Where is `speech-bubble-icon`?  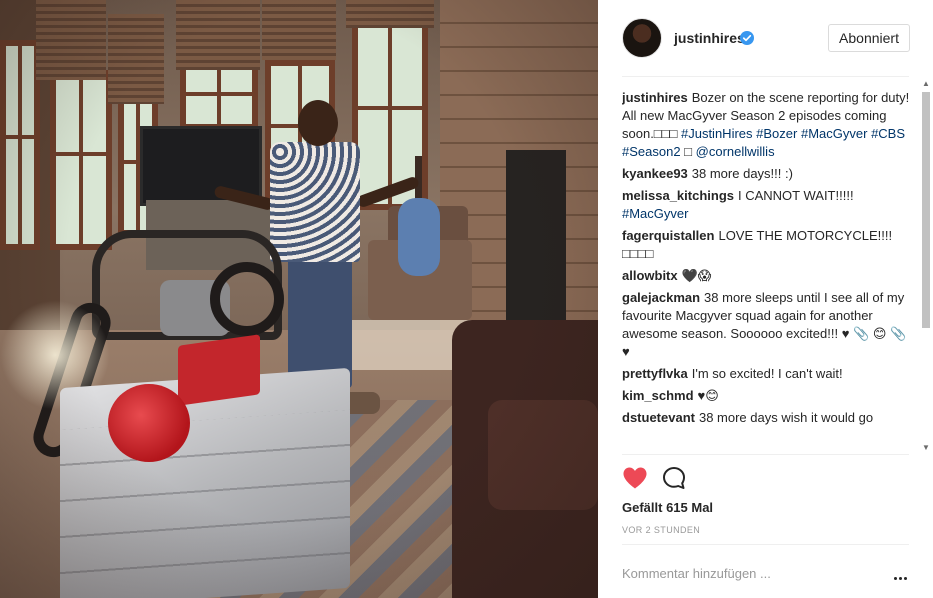
speech-bubble-icon is located at coordinates (674, 478).